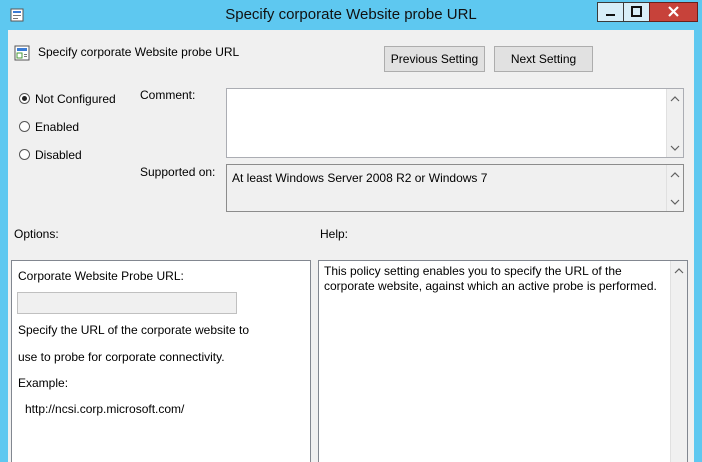  I want to click on example-label: Example:, so click(43, 383).